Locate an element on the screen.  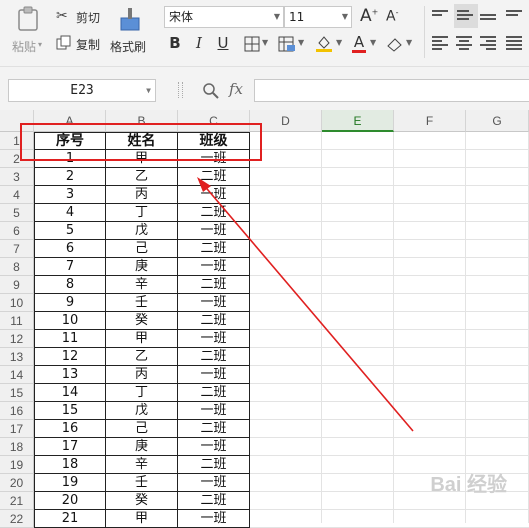
row-header: 10 is located at coordinates (17, 303).